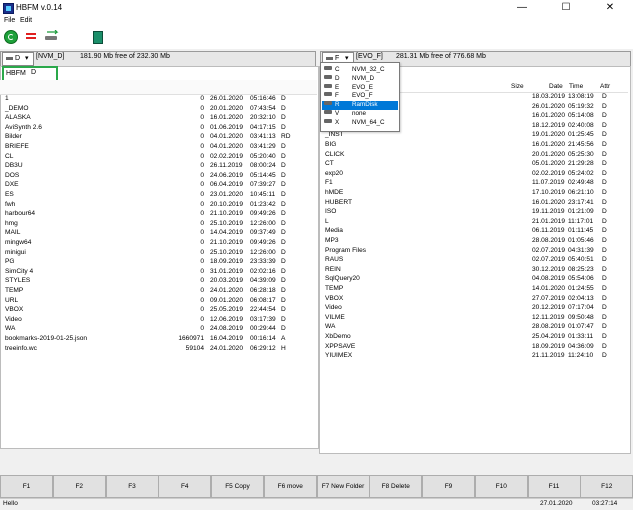 This screenshot has height=510, width=633. I want to click on table-row: exp20 02.02.2019 05:24:02 D, so click(474, 174).